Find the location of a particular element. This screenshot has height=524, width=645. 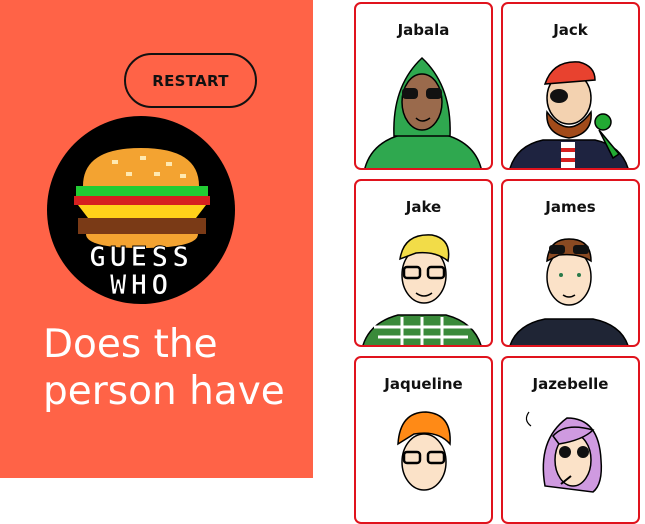

character-card: Jake is located at coordinates (423, 263).